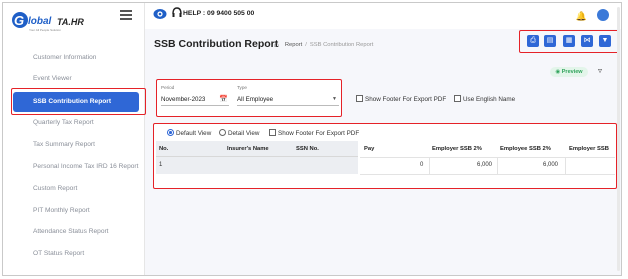 This screenshot has height=279, width=628. I want to click on help-phone-text: HELP : 09 9400 505 00, so click(219, 13).